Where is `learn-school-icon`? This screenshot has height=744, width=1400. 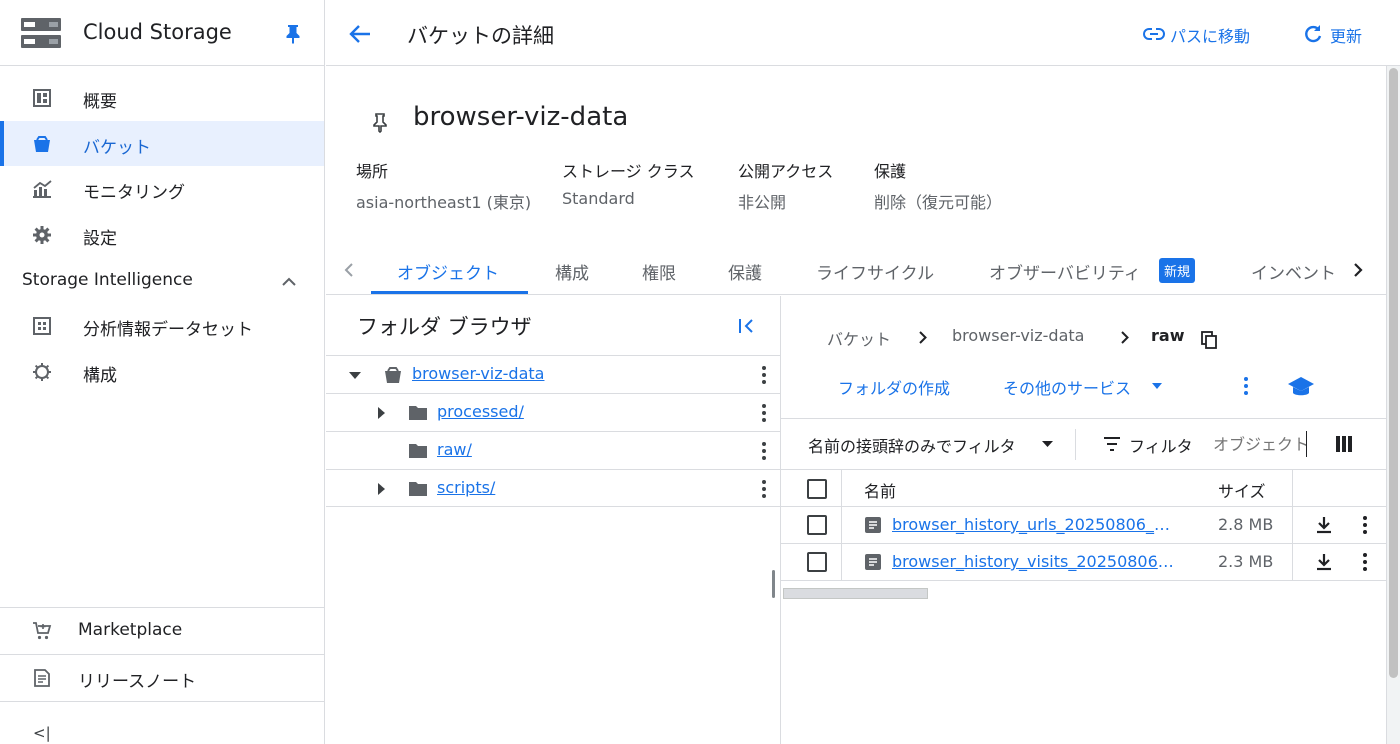
learn-school-icon is located at coordinates (1301, 387).